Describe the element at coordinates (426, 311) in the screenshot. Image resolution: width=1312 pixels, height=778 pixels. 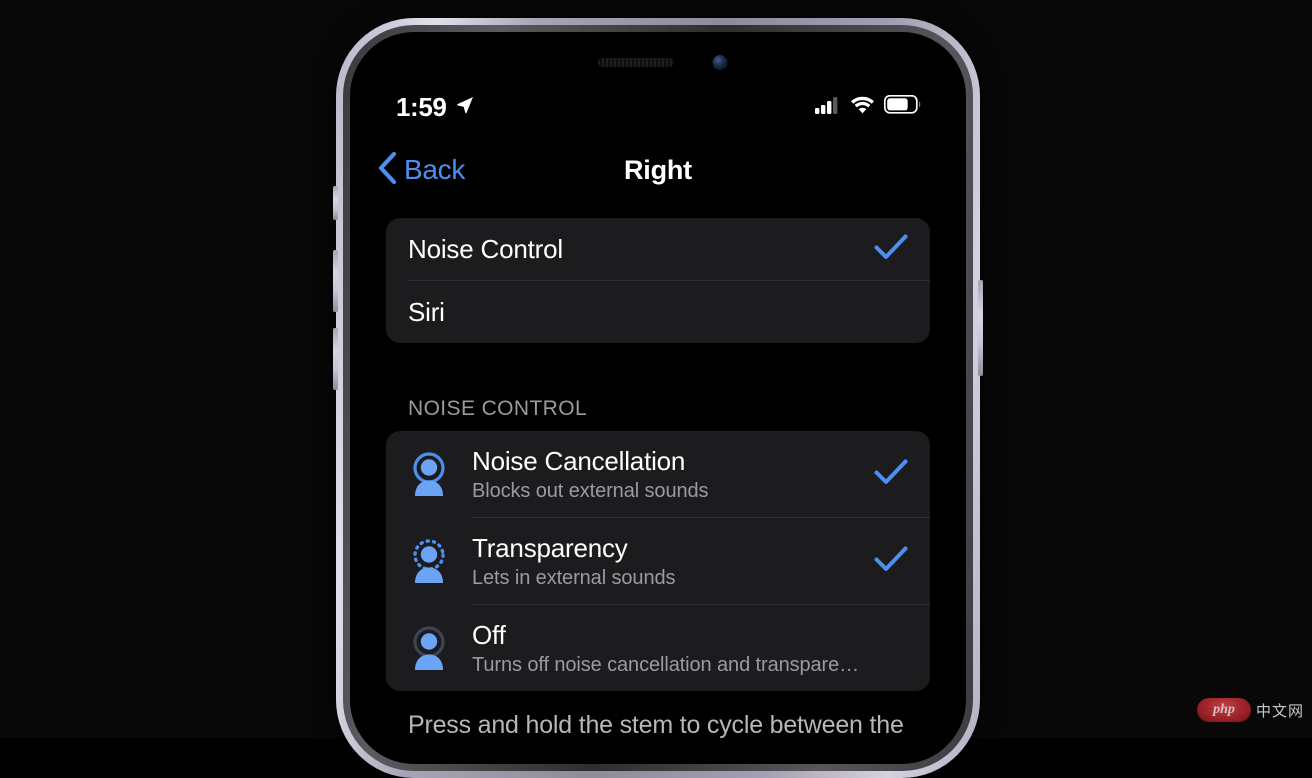
I see `list-item-label: Siri` at that location.